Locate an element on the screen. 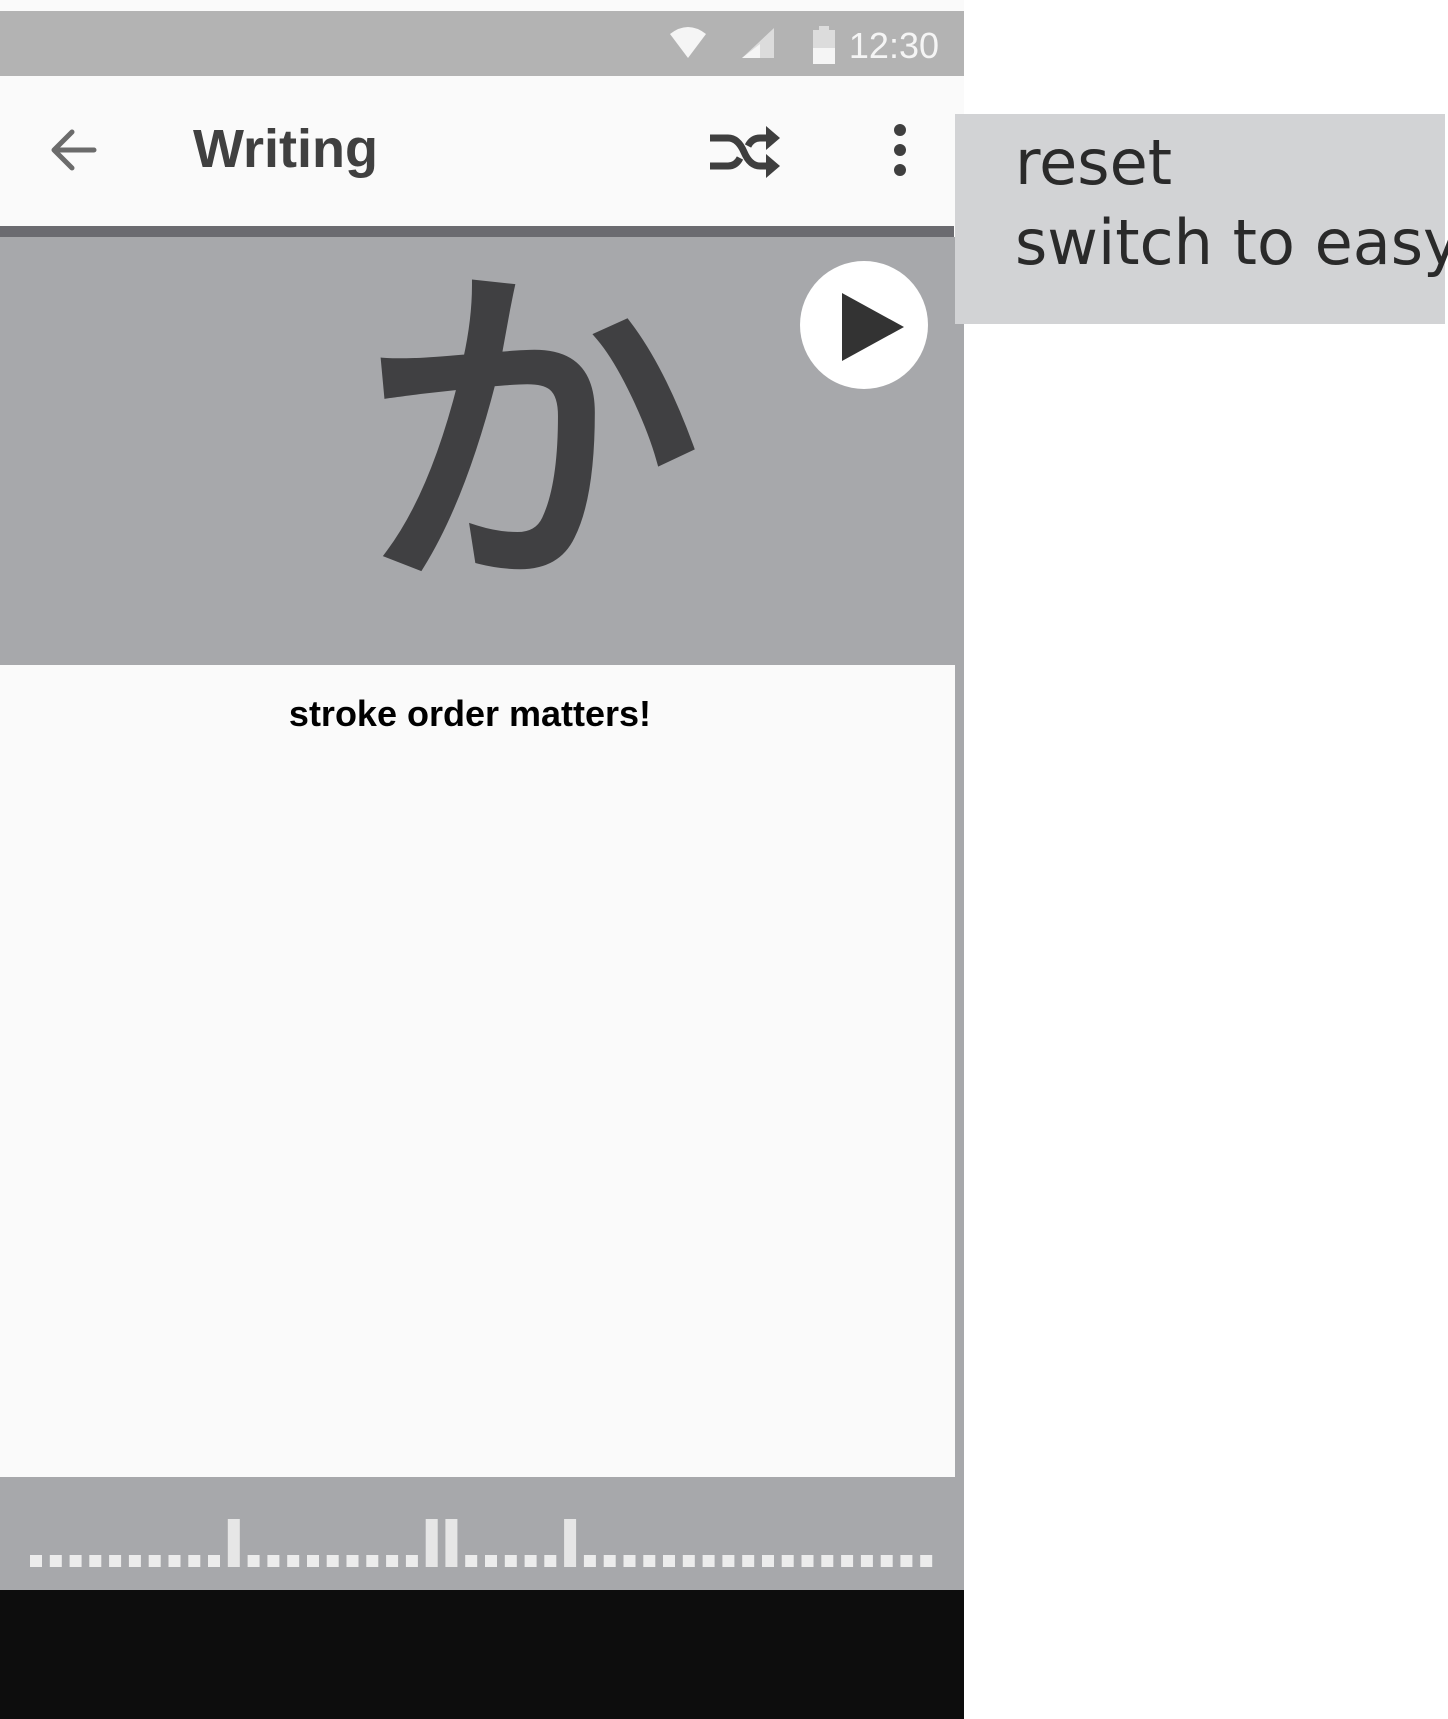  stroke-order-hint: stroke order matters! is located at coordinates (470, 713).